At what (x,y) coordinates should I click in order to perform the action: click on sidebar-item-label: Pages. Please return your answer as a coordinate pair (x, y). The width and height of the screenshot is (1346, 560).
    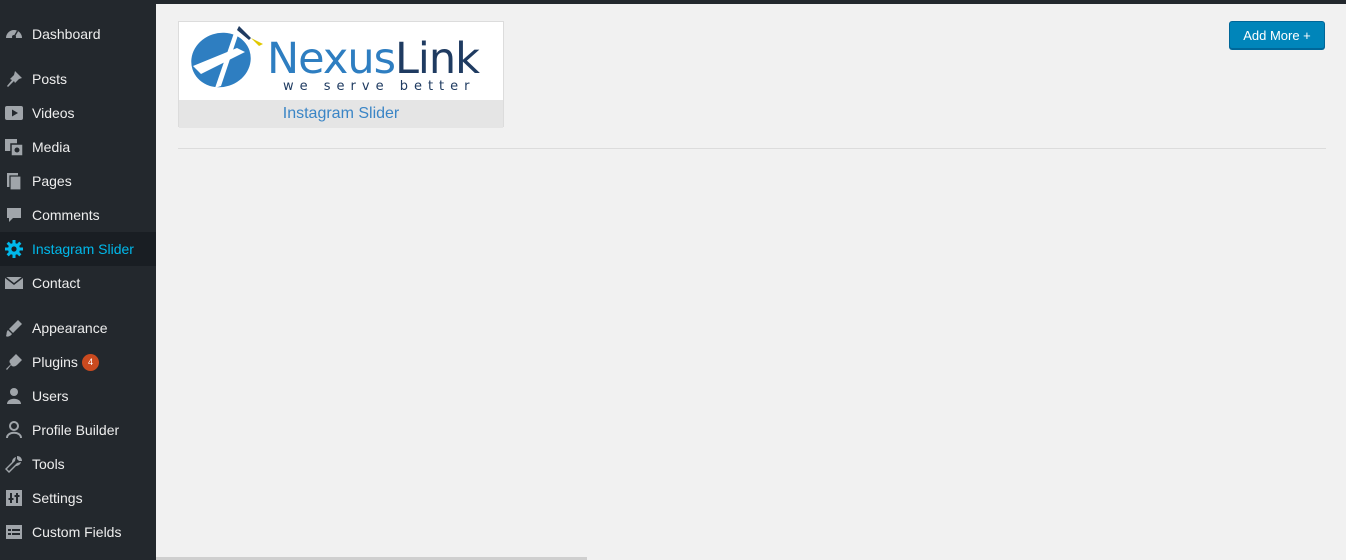
    Looking at the image, I should click on (52, 181).